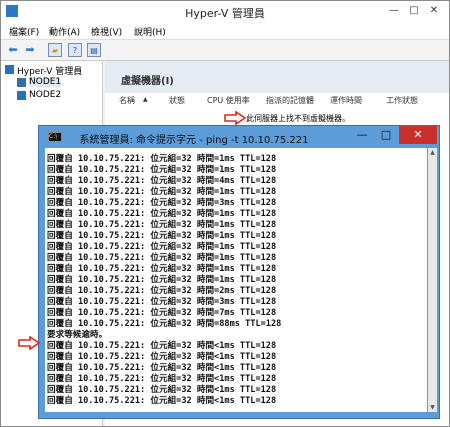  What do you see at coordinates (414, 11) in the screenshot?
I see `maximize-button: □` at bounding box center [414, 11].